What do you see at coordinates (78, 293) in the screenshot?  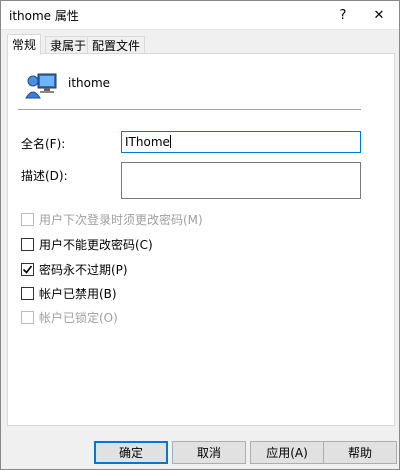 I see `checkbox-label: 帐户已禁用(B)` at bounding box center [78, 293].